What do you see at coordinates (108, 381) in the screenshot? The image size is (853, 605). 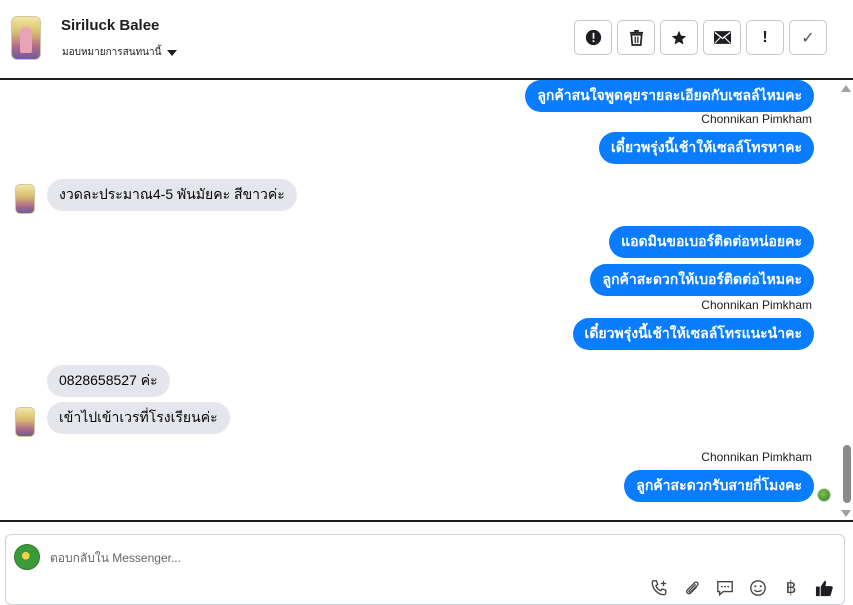 I see `incoming-message: 0828658527 ค่ะ` at bounding box center [108, 381].